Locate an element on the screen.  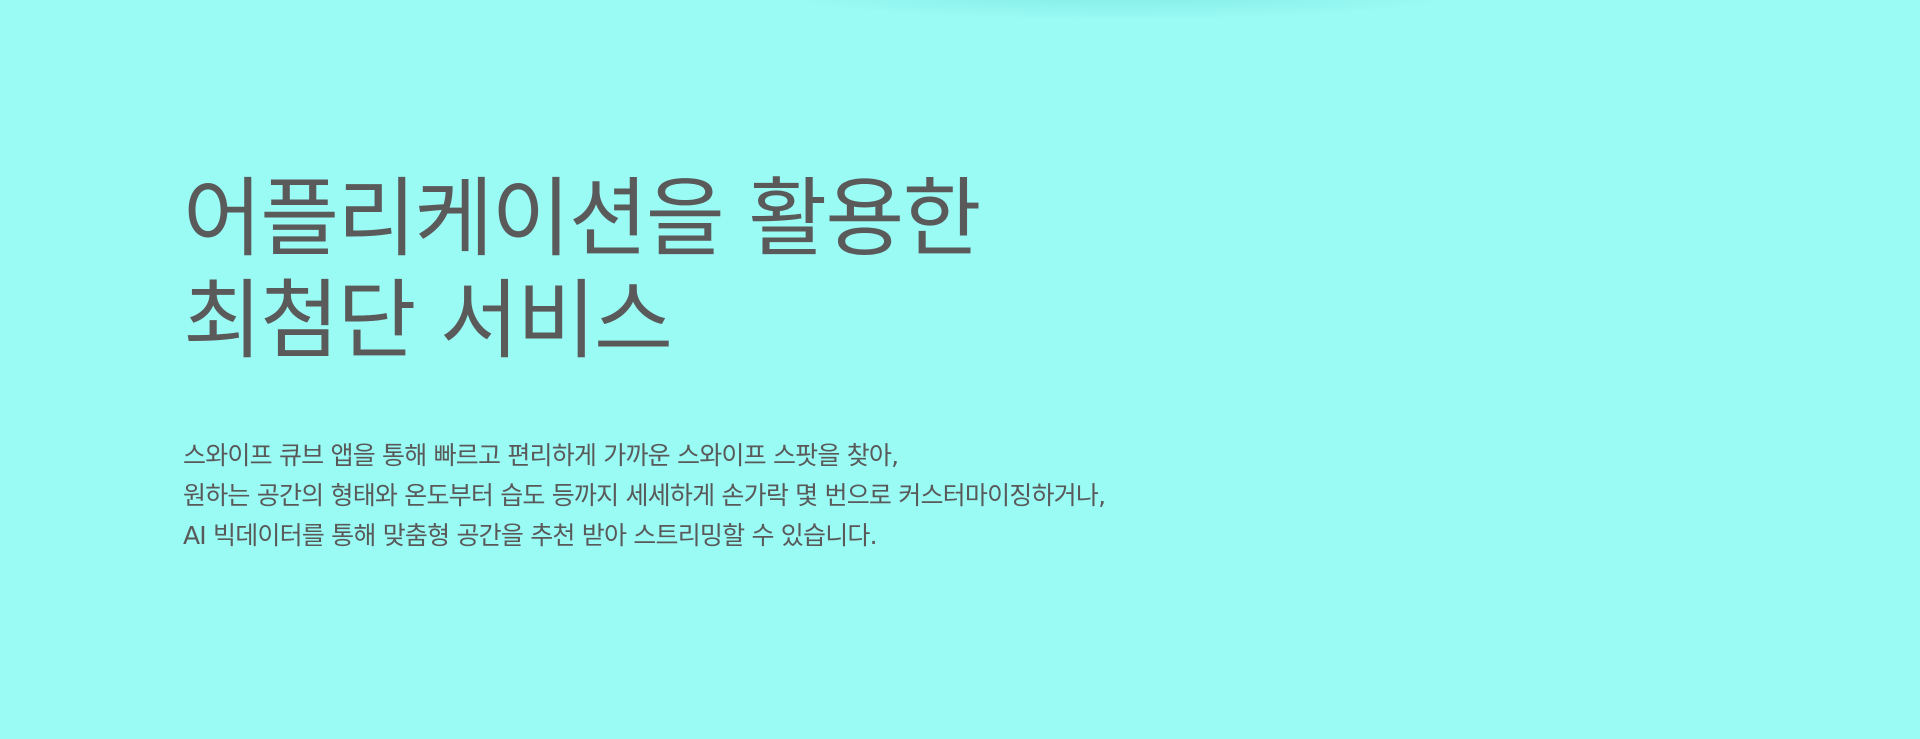
hero-title-line-2: 최첨단 서비스 is located at coordinates (428, 321).